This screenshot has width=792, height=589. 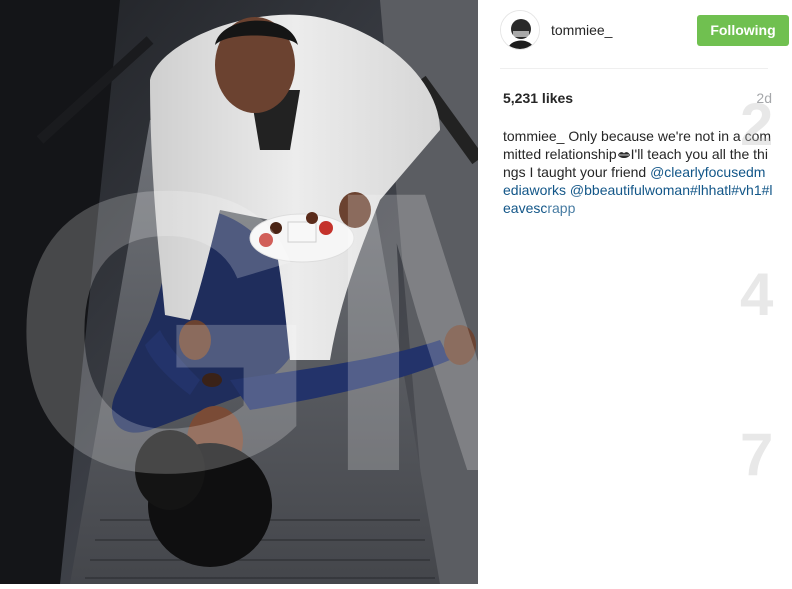 I want to click on caption-username: tommiee_, so click(x=533, y=136).